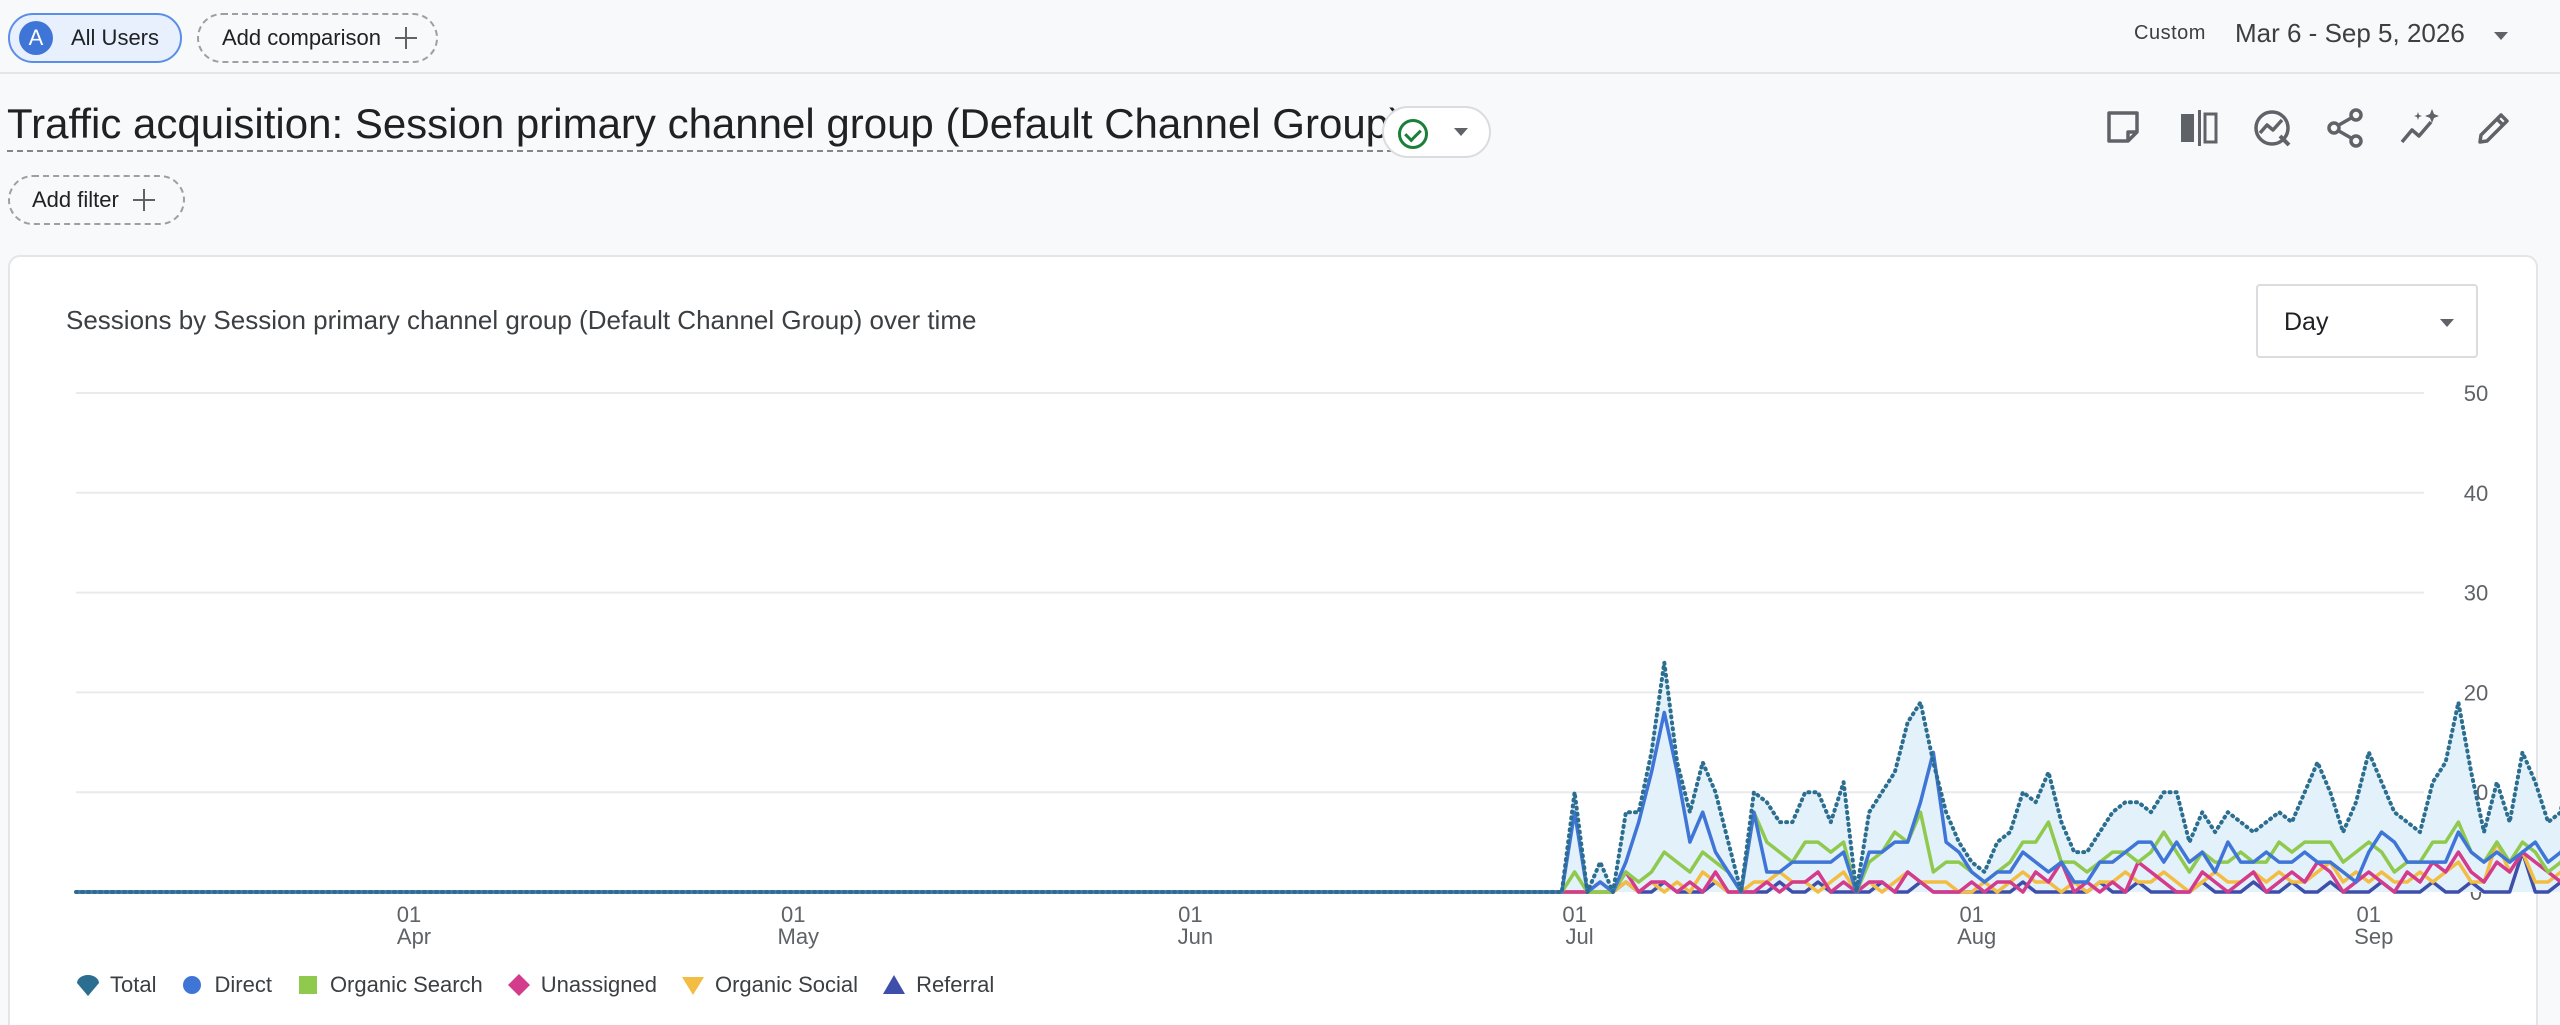 This screenshot has height=1025, width=2560. What do you see at coordinates (598, 984) in the screenshot?
I see `legend-label: Unassigned` at bounding box center [598, 984].